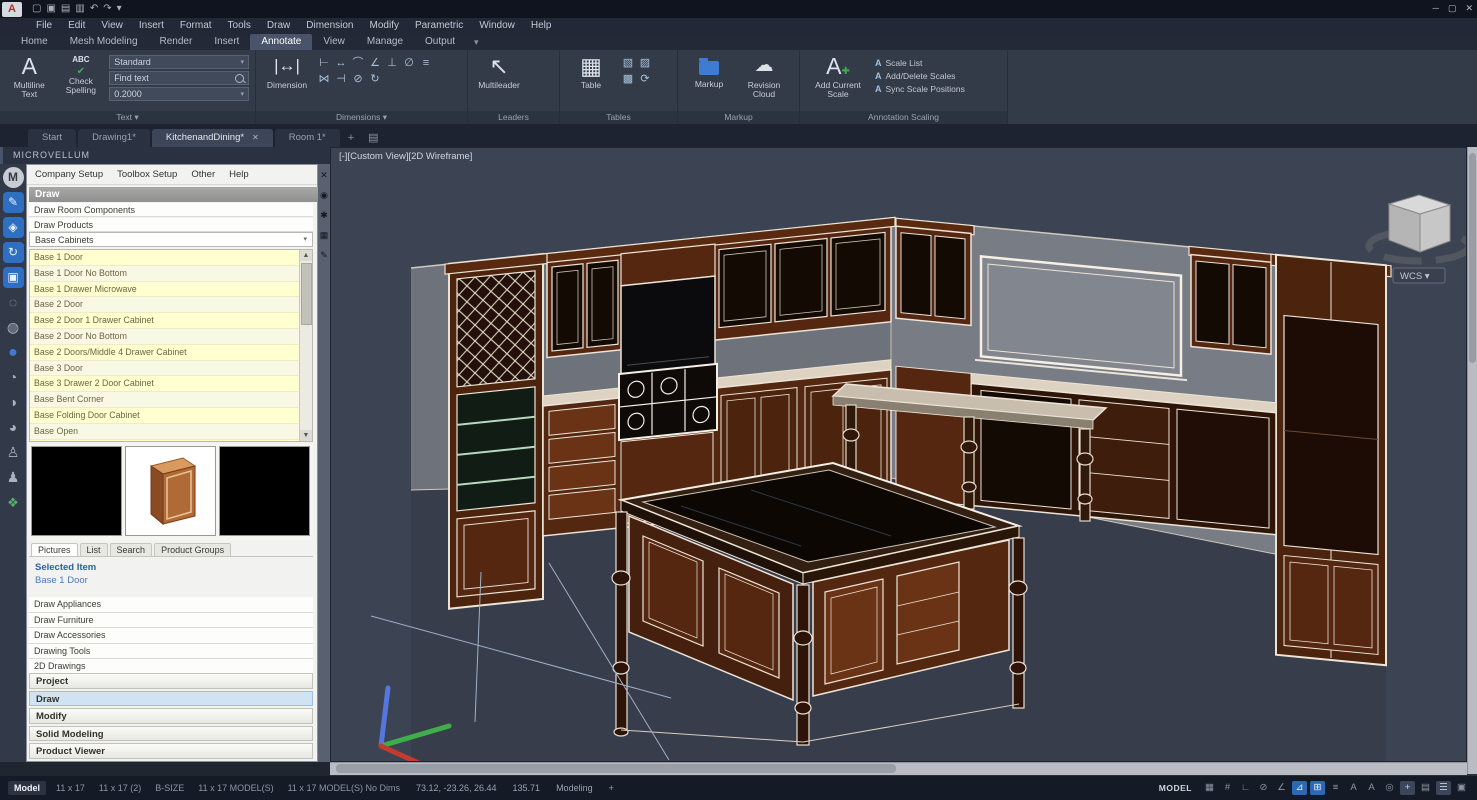 This screenshot has height=800, width=1477. Describe the element at coordinates (392, 63) in the screenshot. I see `ordinate-dimension-icon: ⊥` at that location.